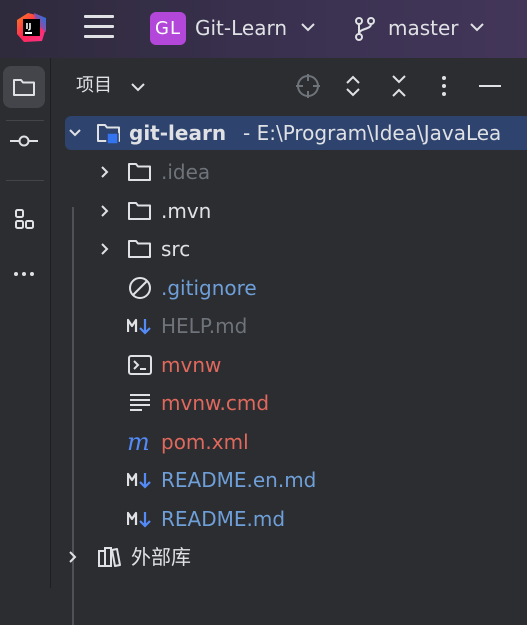  I want to click on locate-icon, so click(308, 86).